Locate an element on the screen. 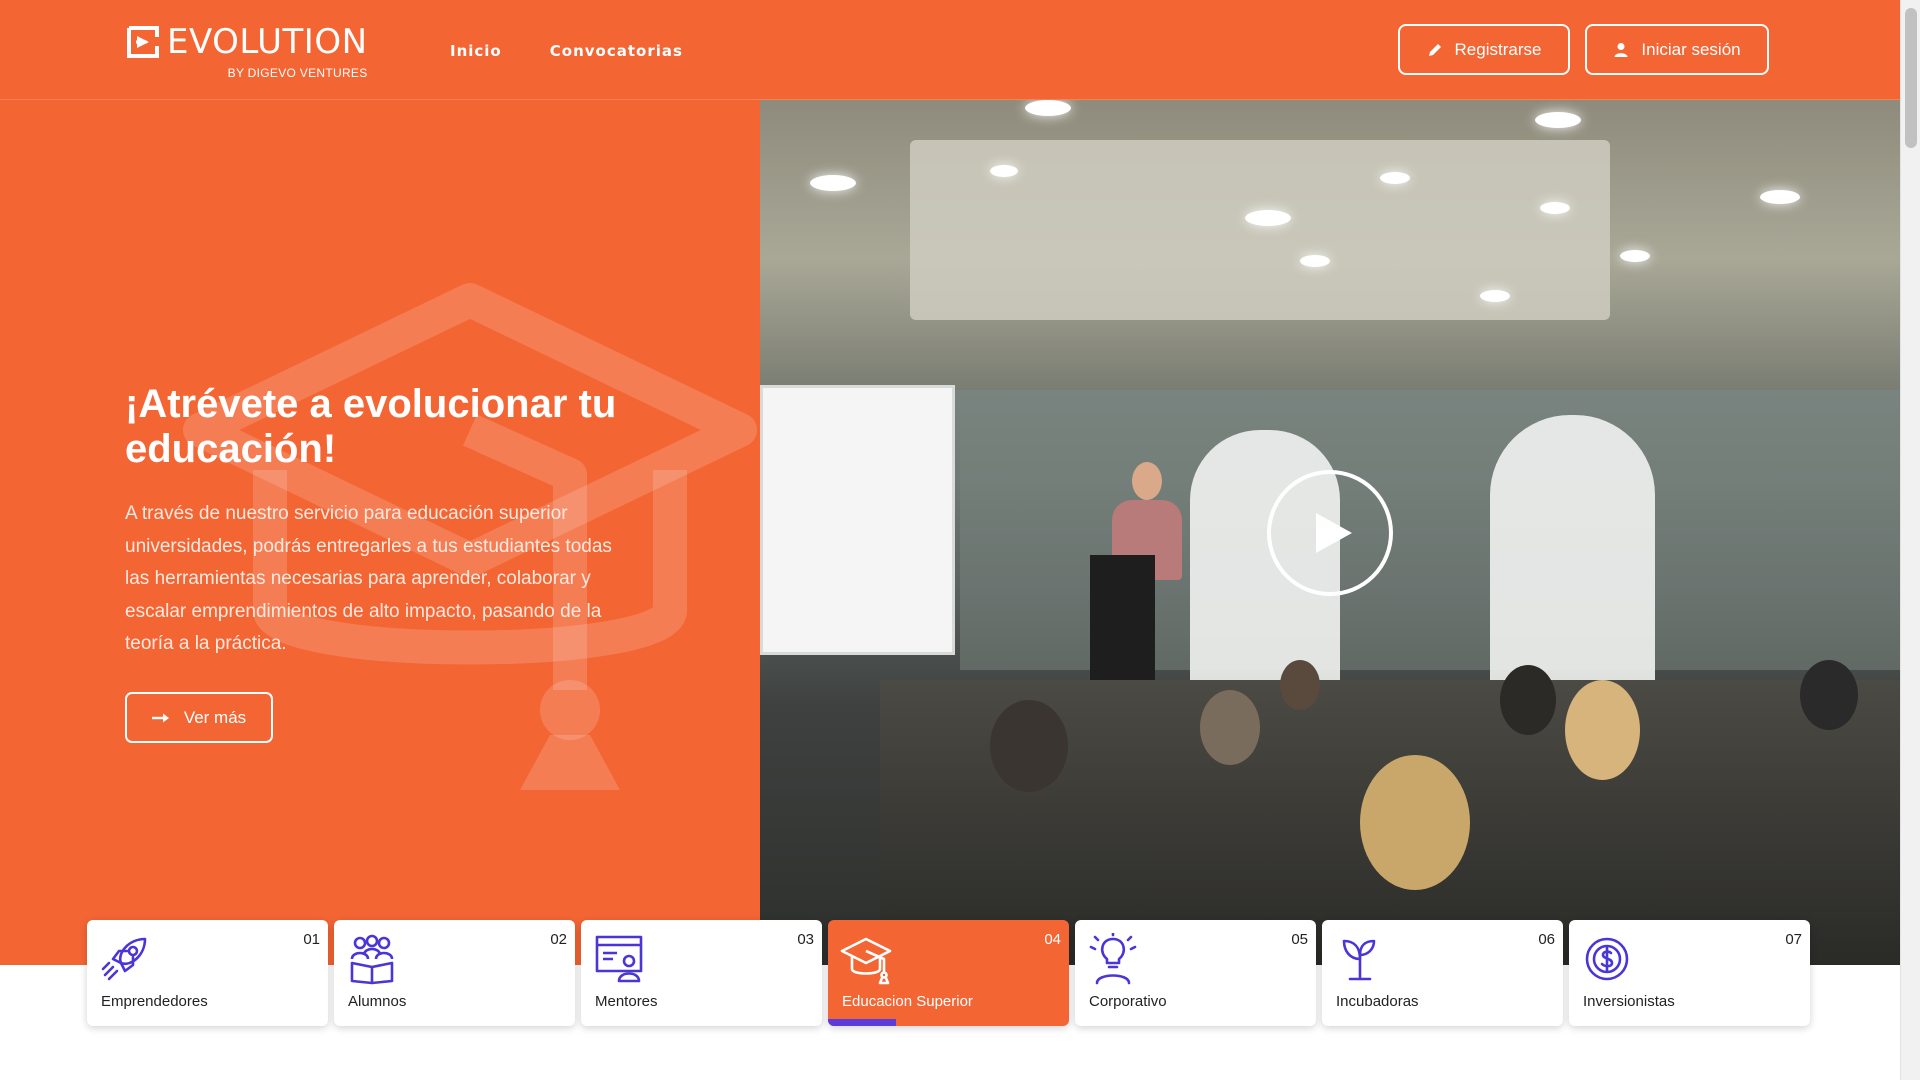 The width and height of the screenshot is (1920, 1080). page-scrollbar is located at coordinates (1910, 540).